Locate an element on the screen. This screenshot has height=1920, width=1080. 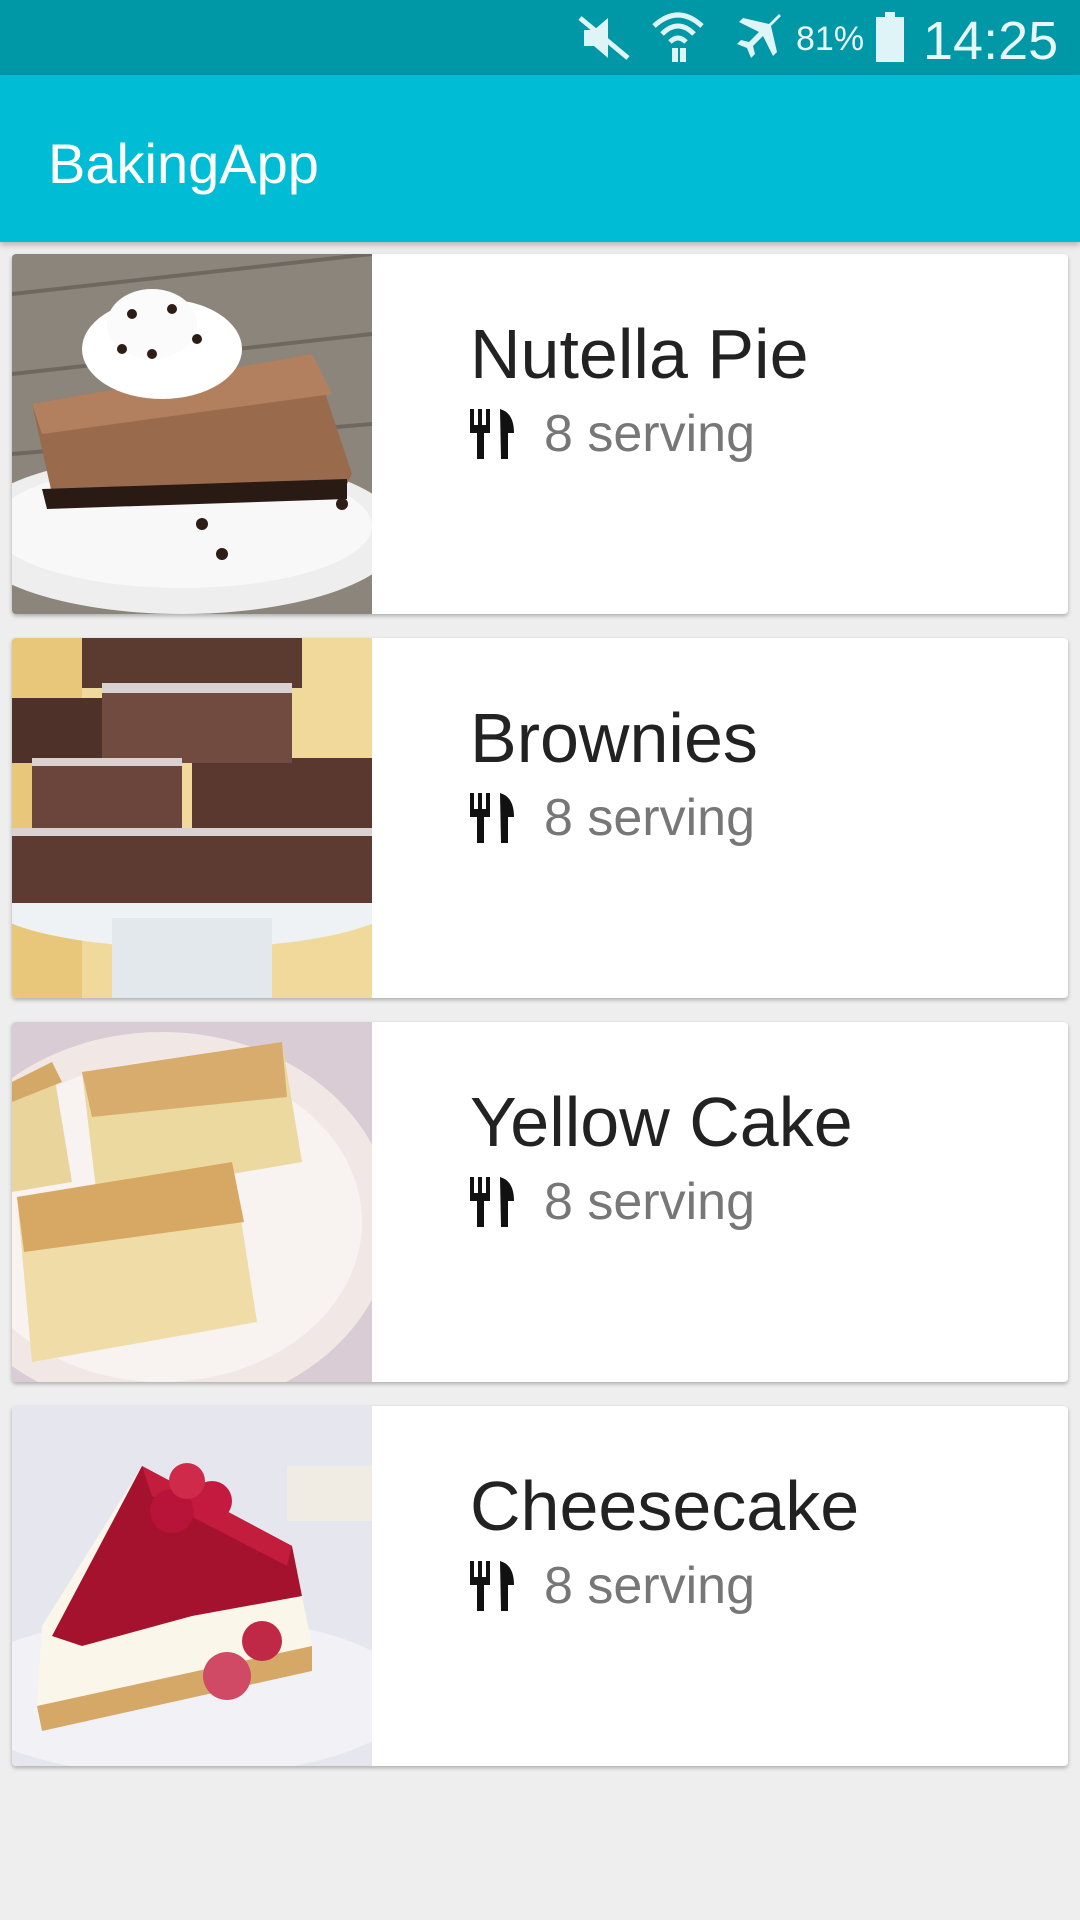
nutella-pie-image is located at coordinates (192, 434).